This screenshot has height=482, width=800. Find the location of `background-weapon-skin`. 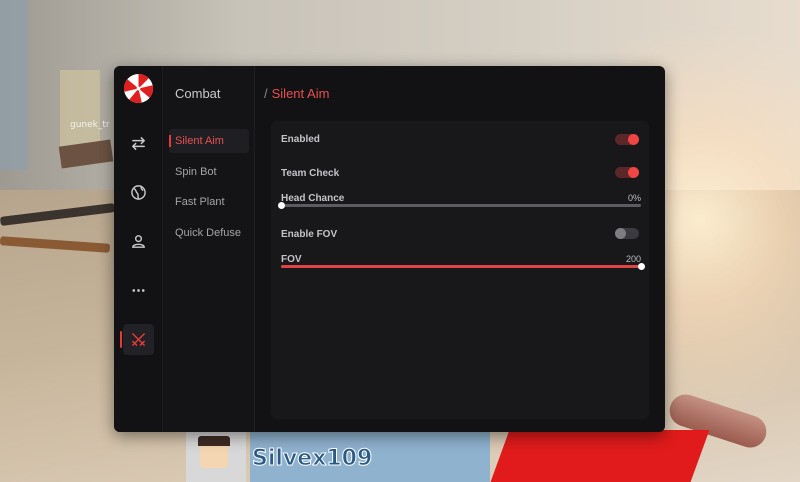

background-weapon-skin is located at coordinates (600, 456).